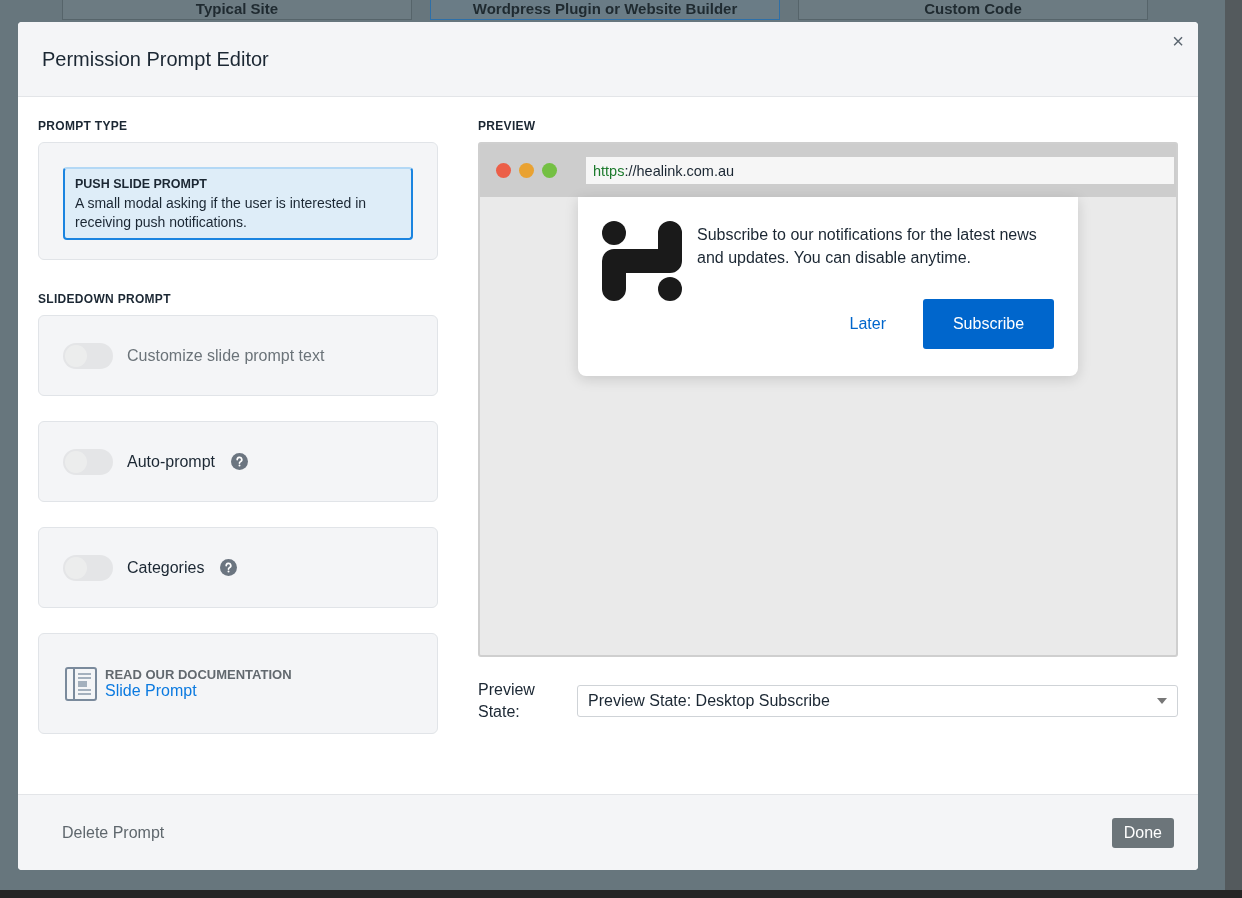 The image size is (1242, 898). I want to click on subscribe-button: Subscribe, so click(988, 324).